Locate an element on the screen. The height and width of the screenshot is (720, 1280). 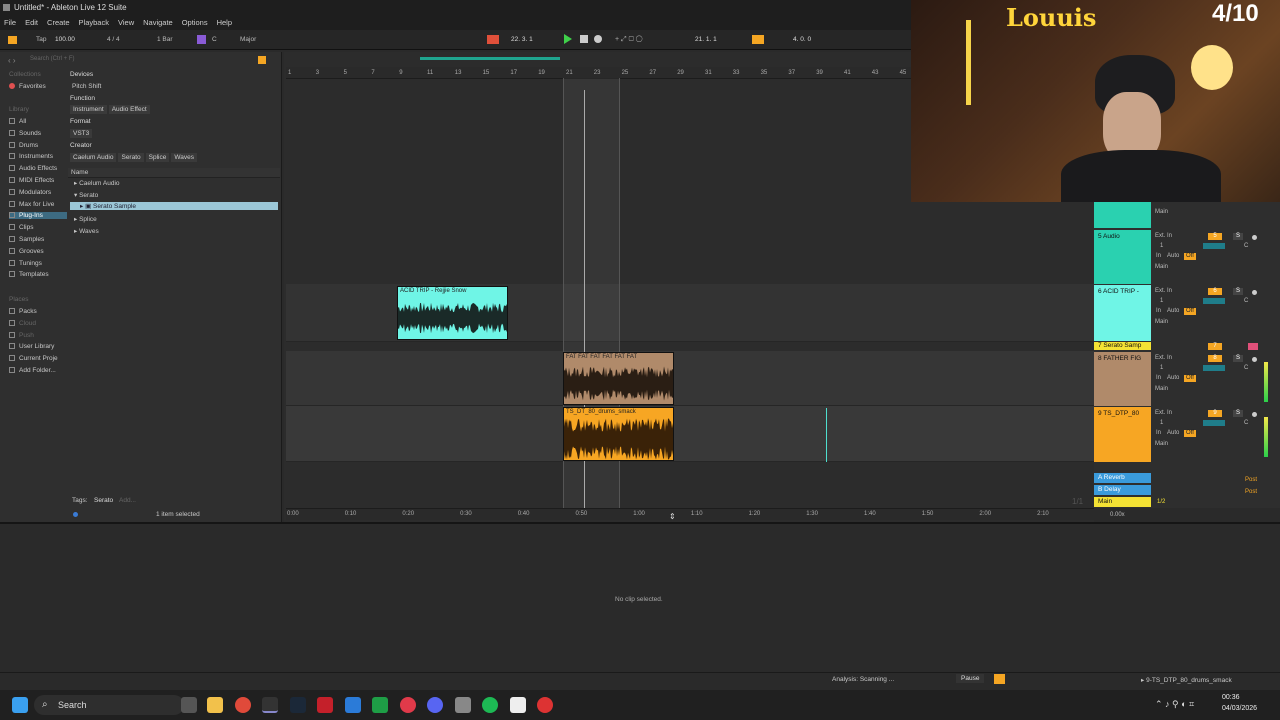
scale-select: Major is located at coordinates (248, 39).